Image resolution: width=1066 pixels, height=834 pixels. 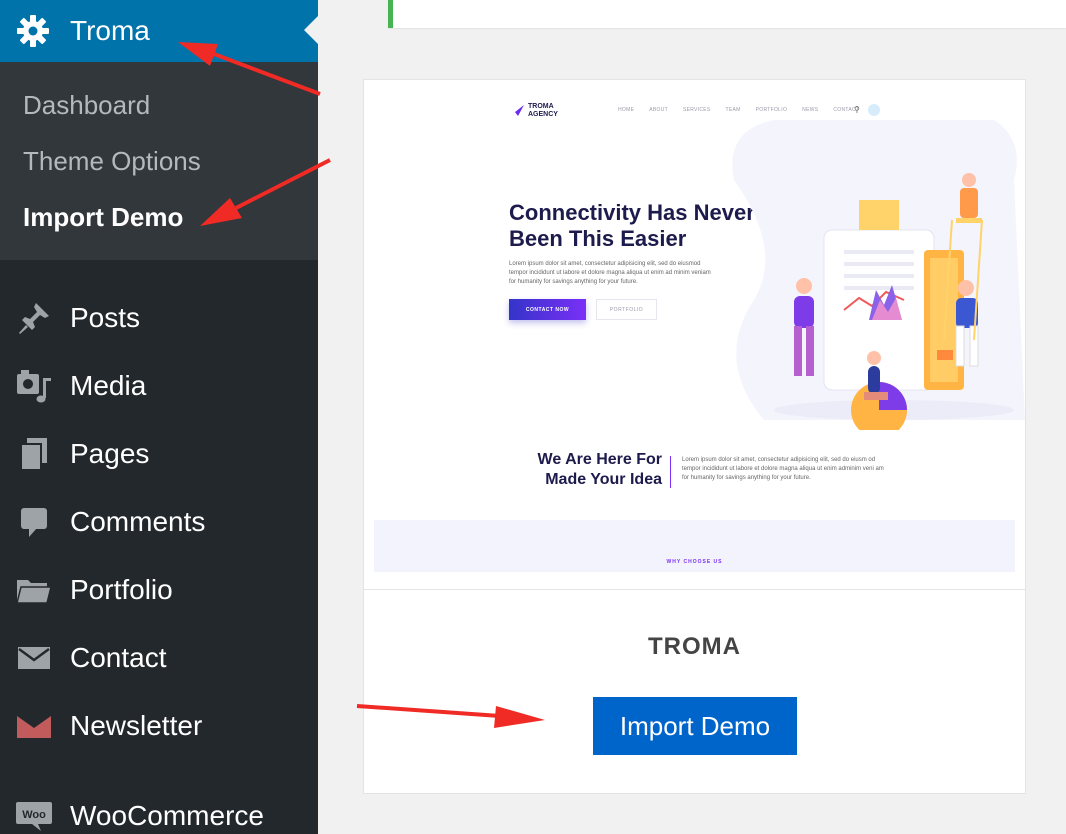 I want to click on preview-logo: TROMA AGENCY, so click(x=534, y=111).